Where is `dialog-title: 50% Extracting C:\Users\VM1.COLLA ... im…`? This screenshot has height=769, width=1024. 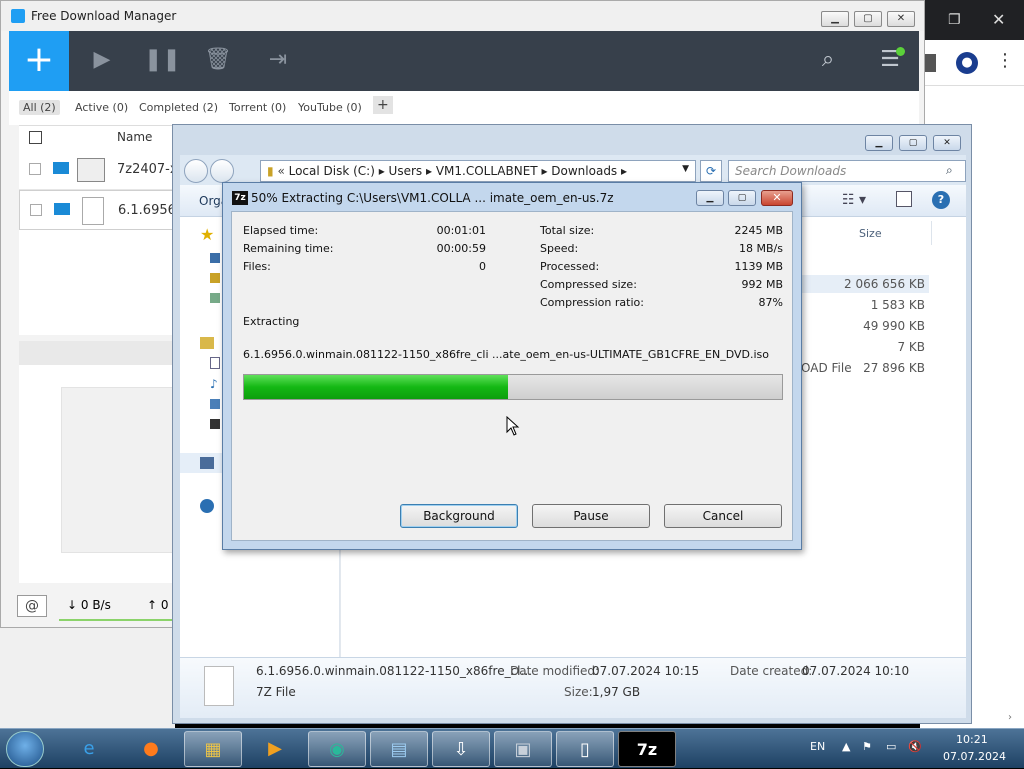
dialog-title: 50% Extracting C:\Users\VM1.COLLA ... im… is located at coordinates (432, 198).